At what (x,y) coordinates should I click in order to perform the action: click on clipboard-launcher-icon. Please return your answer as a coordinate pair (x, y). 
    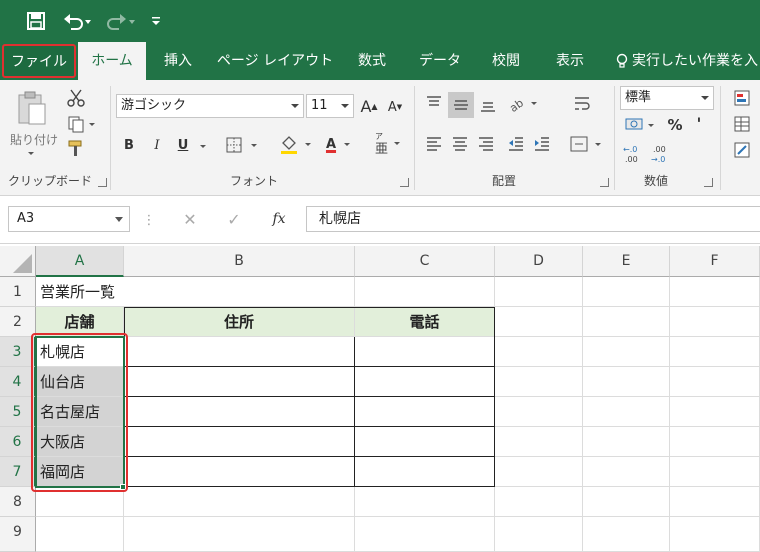
    Looking at the image, I should click on (102, 182).